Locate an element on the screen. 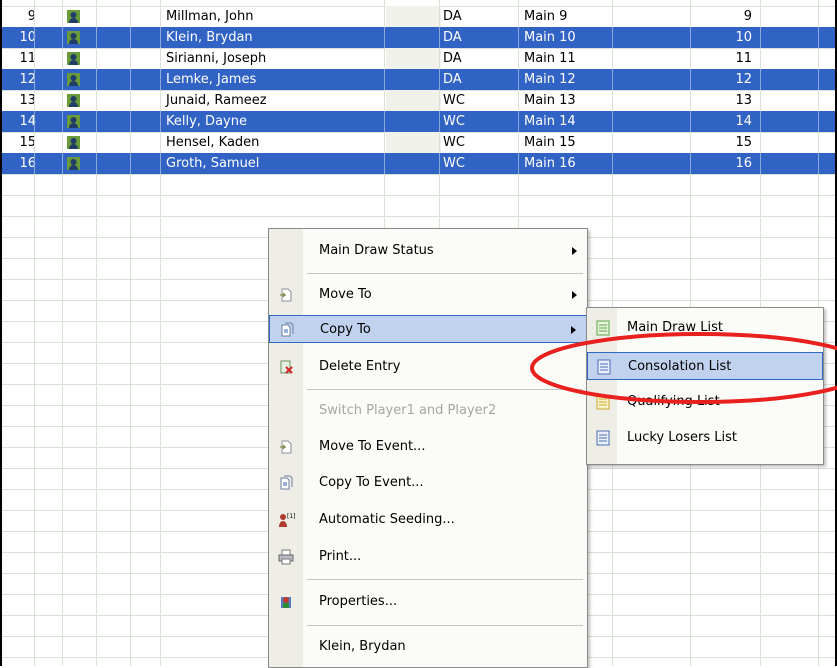 The height and width of the screenshot is (668, 837). submenu-arrow-icon is located at coordinates (573, 330).